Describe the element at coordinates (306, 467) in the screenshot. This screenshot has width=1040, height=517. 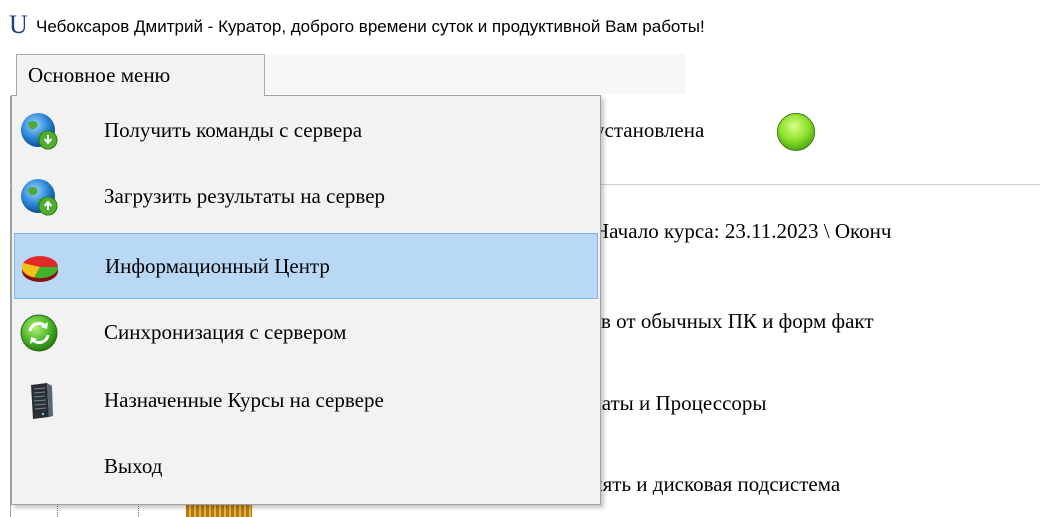
I see `menu-item-exit: Выход` at that location.